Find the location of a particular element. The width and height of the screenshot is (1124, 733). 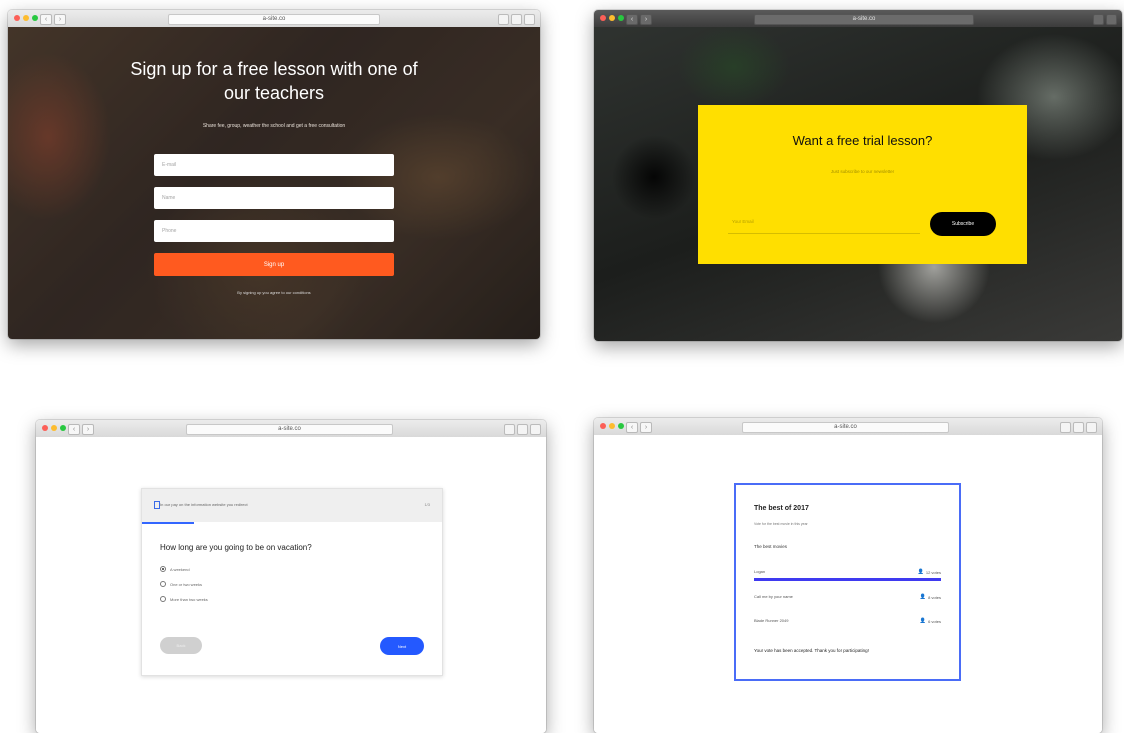

option-weekend: A weekend is located at coordinates (175, 569).